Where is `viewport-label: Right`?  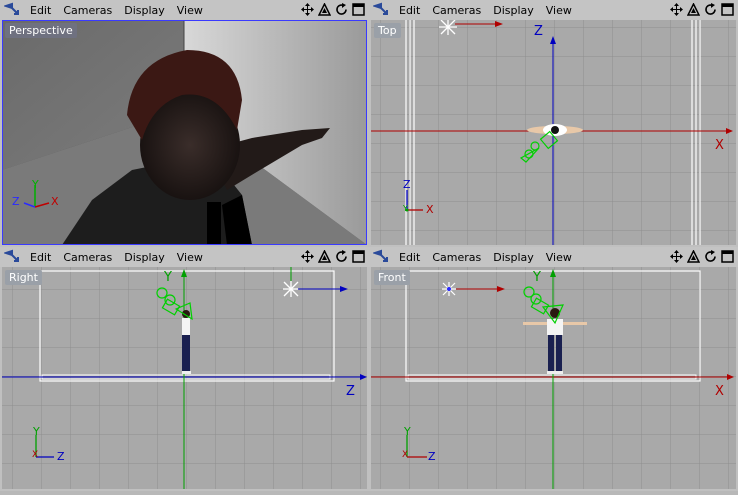 viewport-label: Right is located at coordinates (23, 277).